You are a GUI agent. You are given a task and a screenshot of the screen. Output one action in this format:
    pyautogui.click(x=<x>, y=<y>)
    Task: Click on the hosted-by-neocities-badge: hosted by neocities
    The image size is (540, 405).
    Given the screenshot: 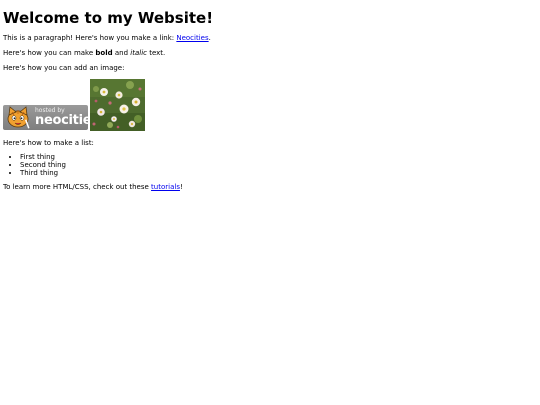 What is the action you would take?
    pyautogui.click(x=45, y=117)
    